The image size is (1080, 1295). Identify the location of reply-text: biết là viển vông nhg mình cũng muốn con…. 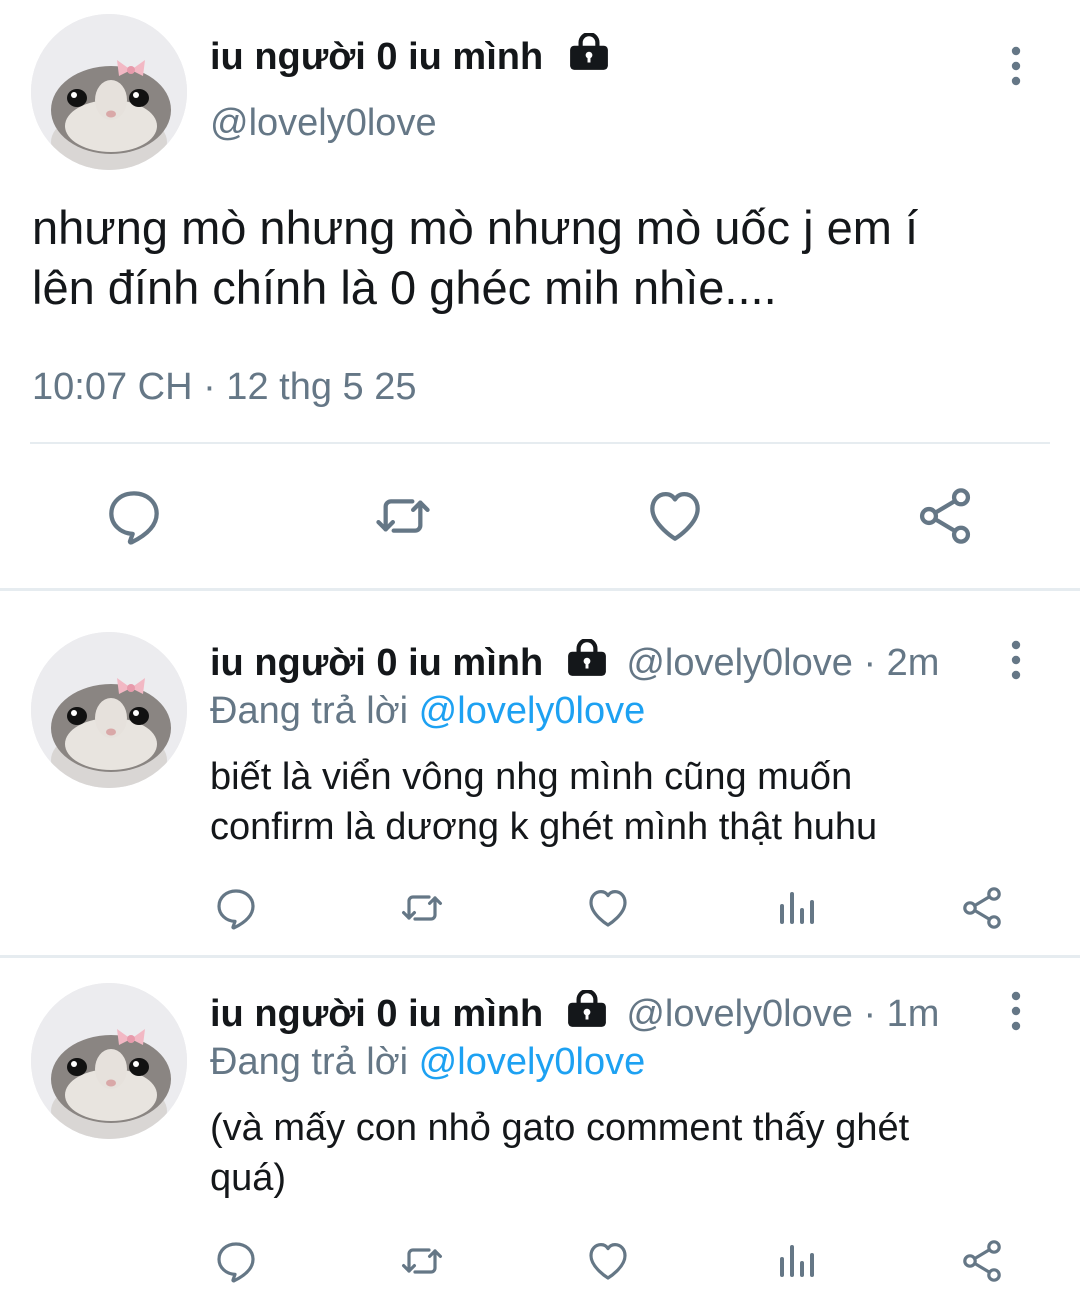
(543, 802).